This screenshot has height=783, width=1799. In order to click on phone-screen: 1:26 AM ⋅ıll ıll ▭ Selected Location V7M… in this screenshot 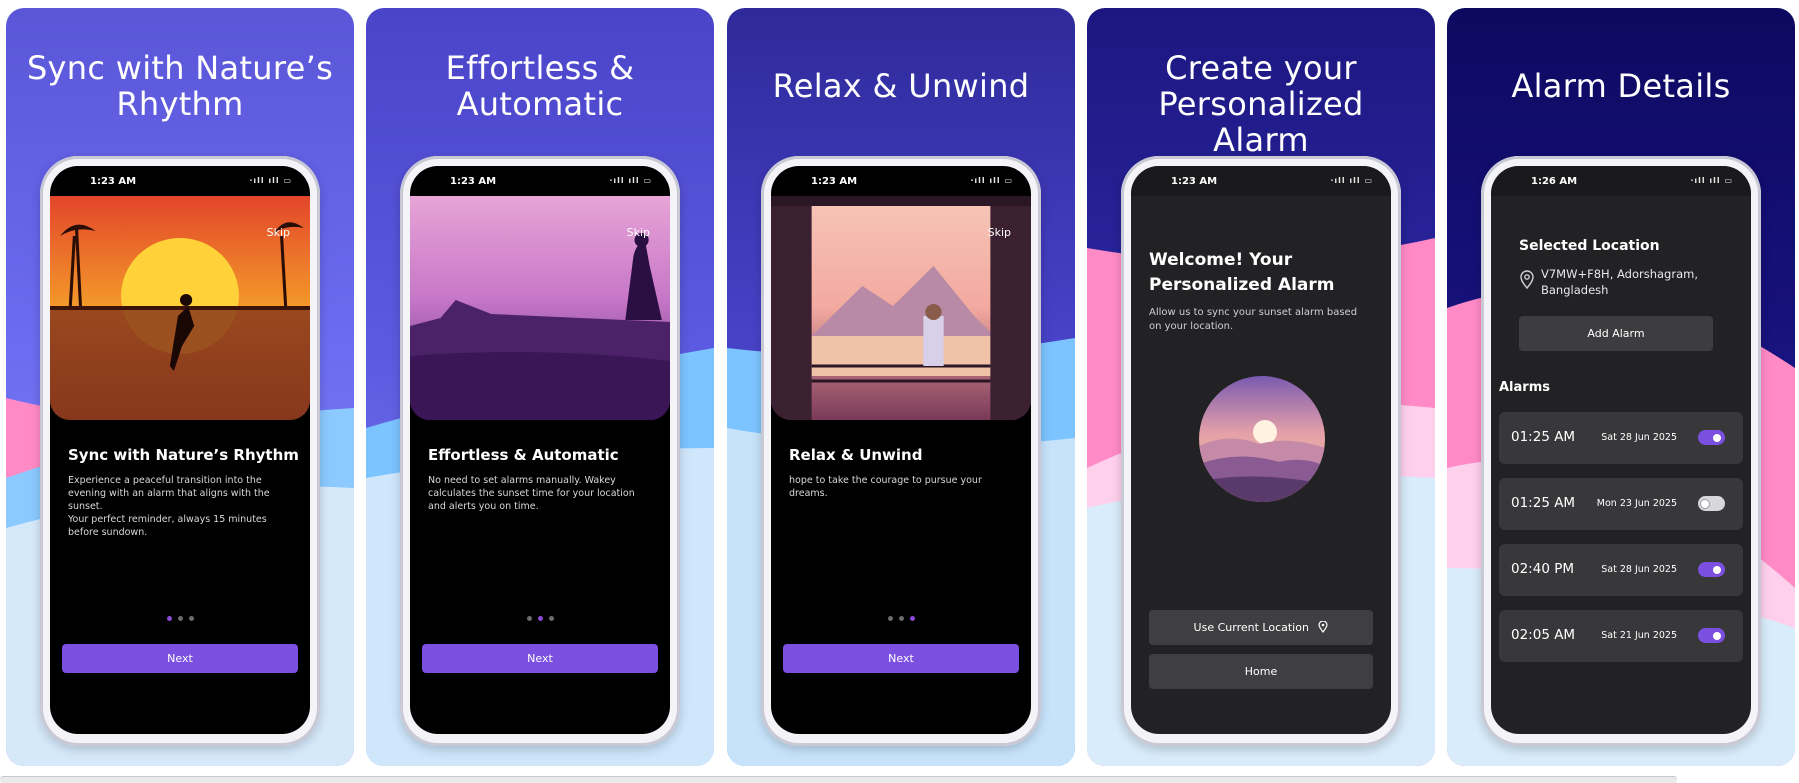, I will do `click(1621, 450)`.